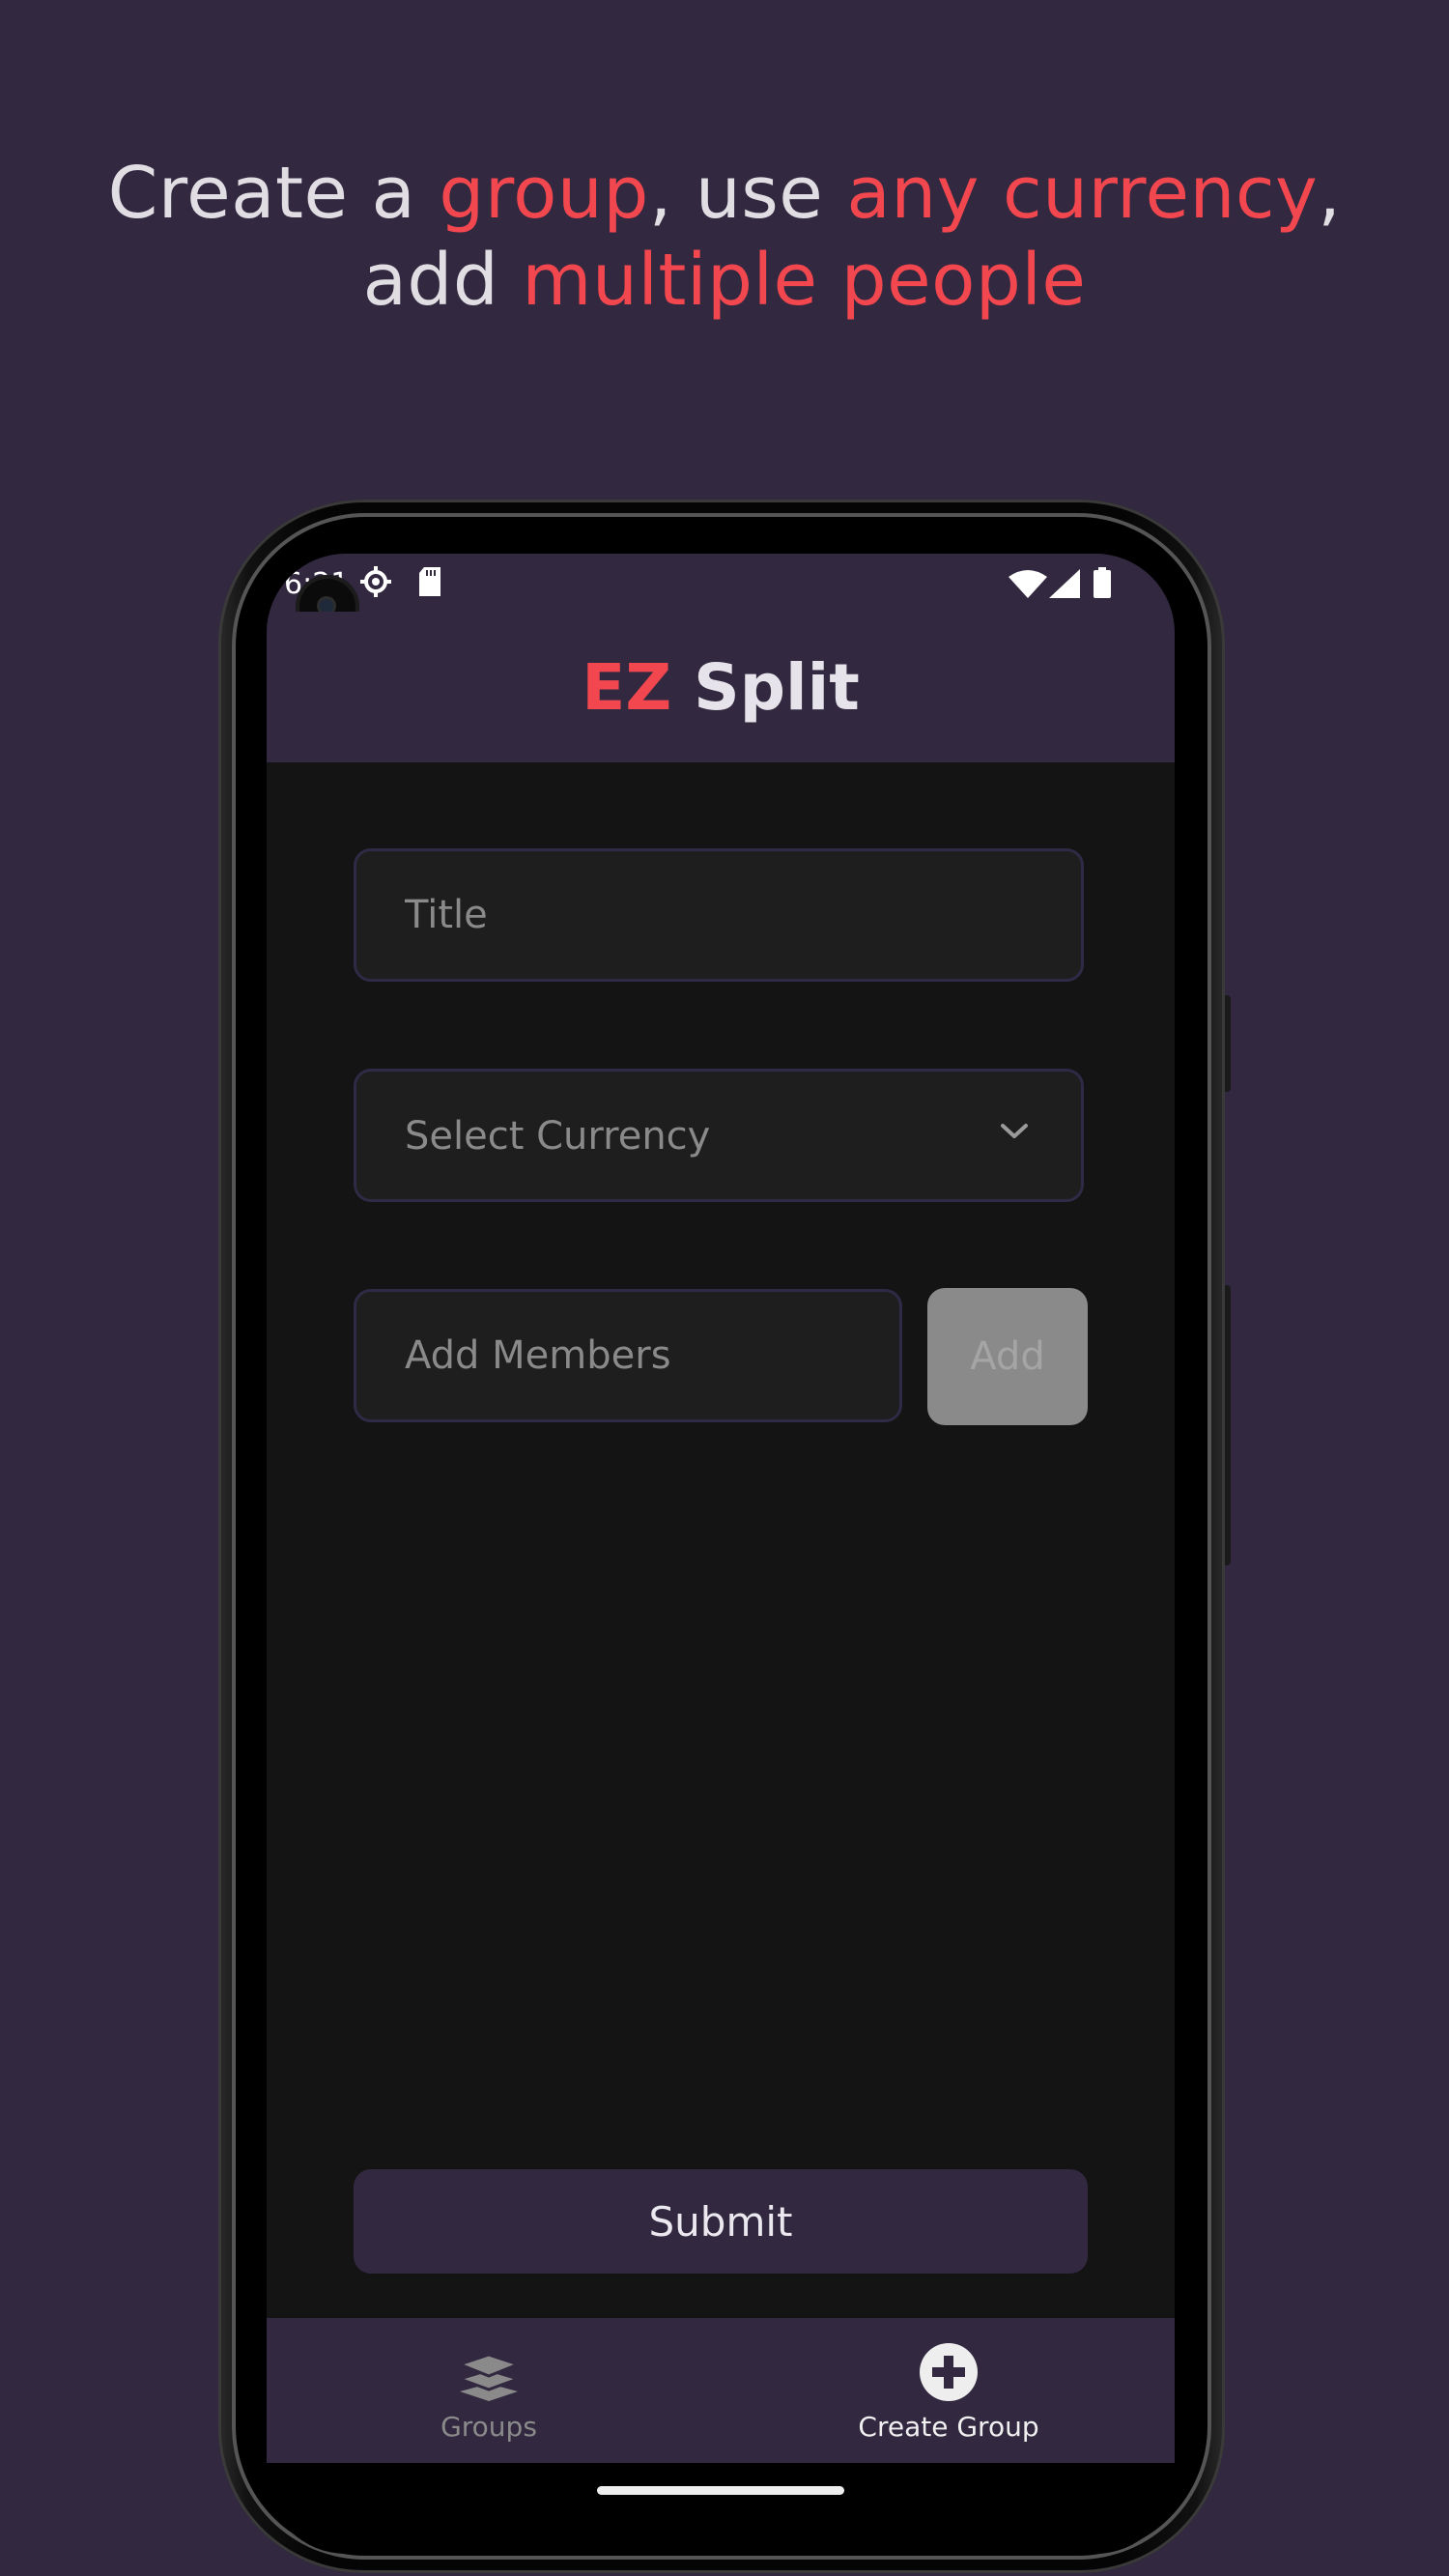  Describe the element at coordinates (1008, 1357) in the screenshot. I see `add-member-button: Add` at that location.